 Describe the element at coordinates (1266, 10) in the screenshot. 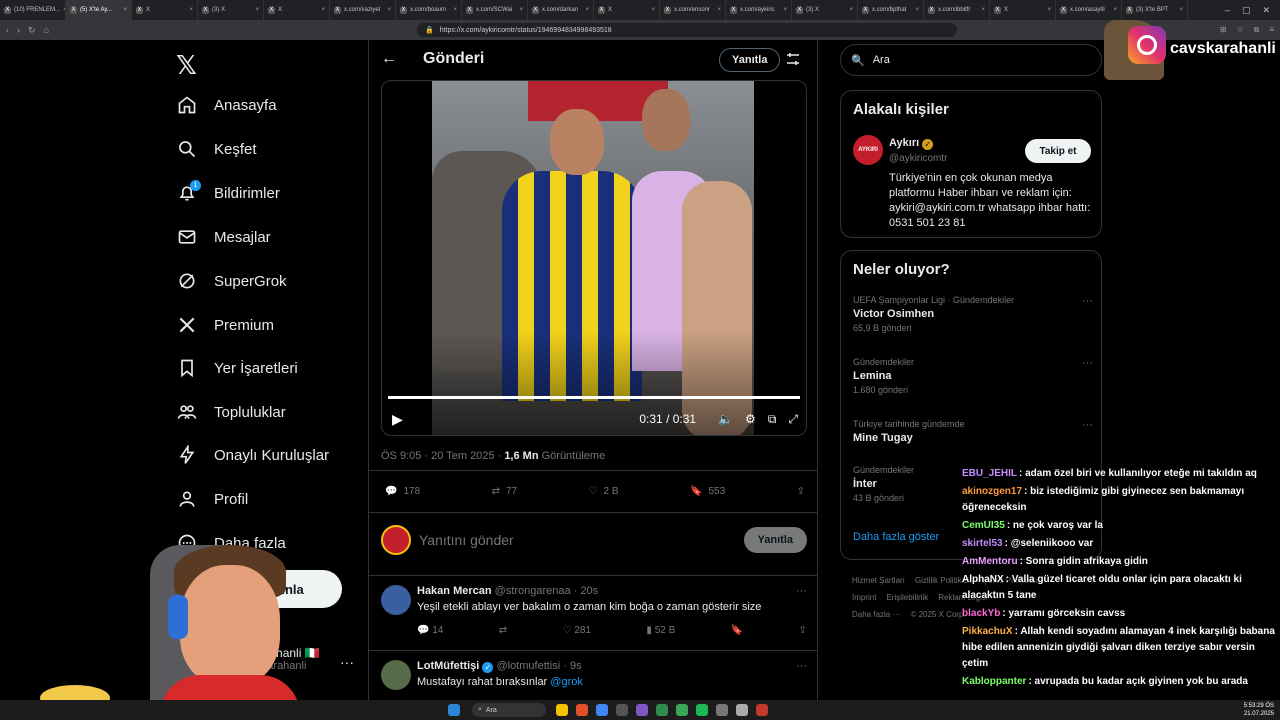

I see `close-icon: ✕` at that location.